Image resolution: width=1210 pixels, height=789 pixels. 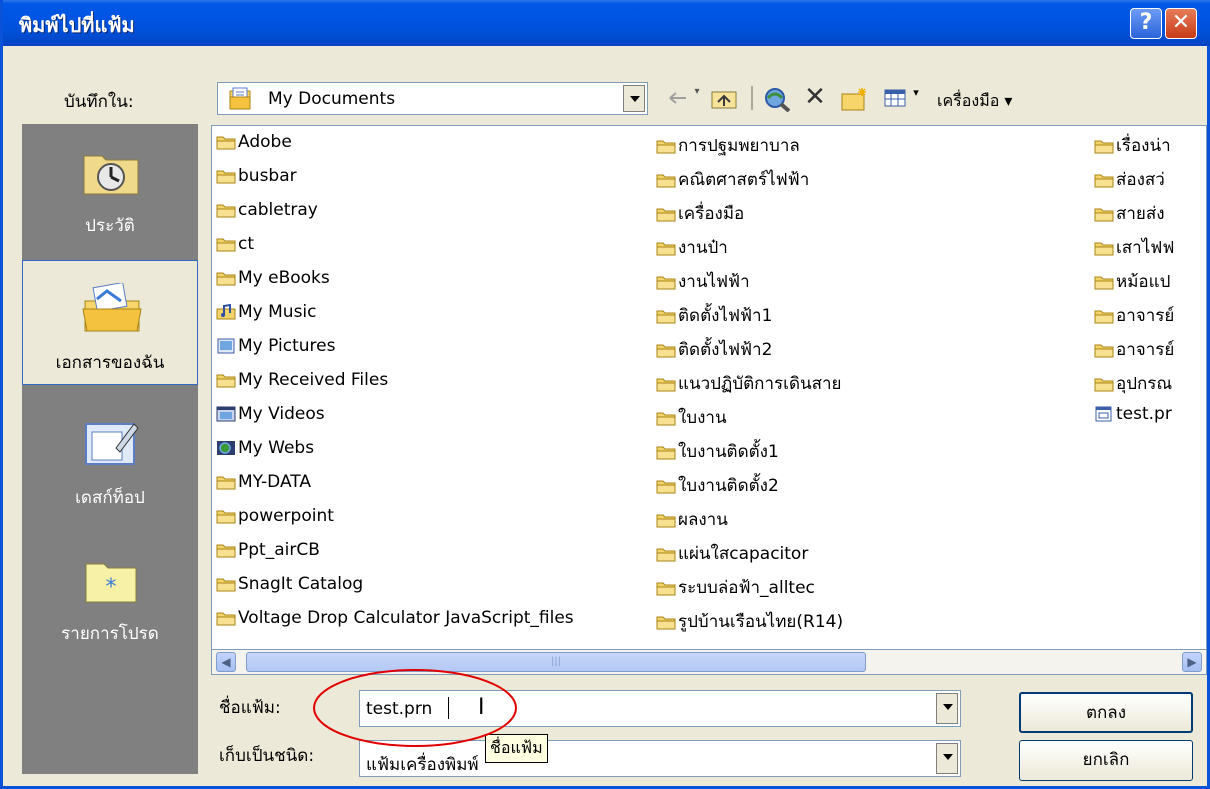 I want to click on favorites-icon: *, so click(x=111, y=583).